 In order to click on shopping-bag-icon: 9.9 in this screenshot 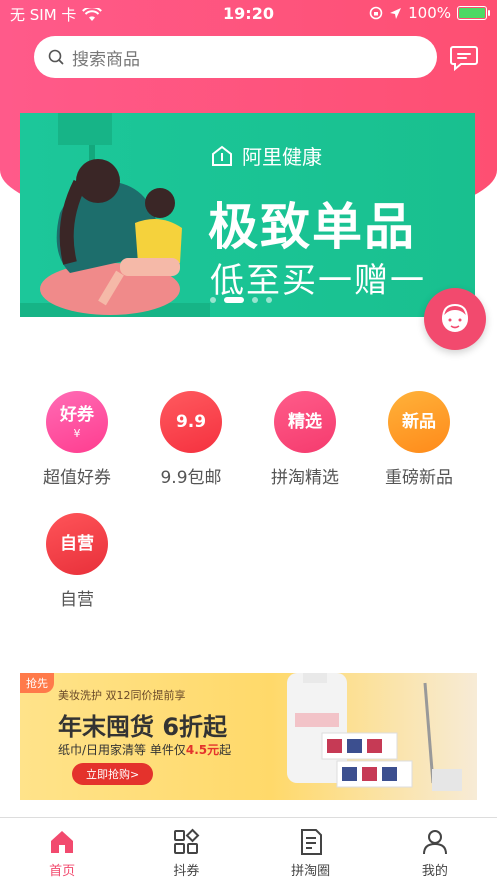, I will do `click(191, 422)`.